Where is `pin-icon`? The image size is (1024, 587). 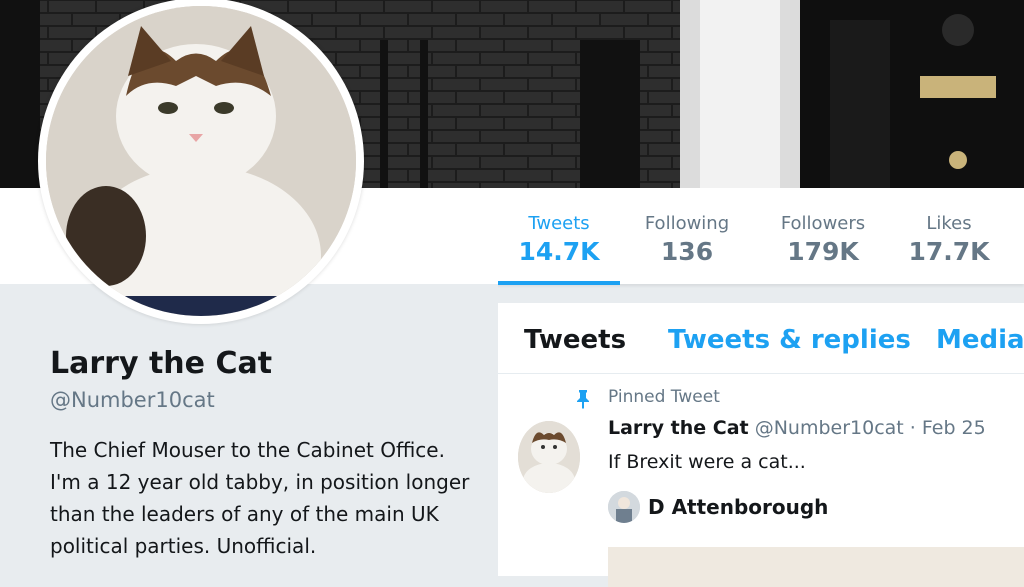 pin-icon is located at coordinates (583, 401).